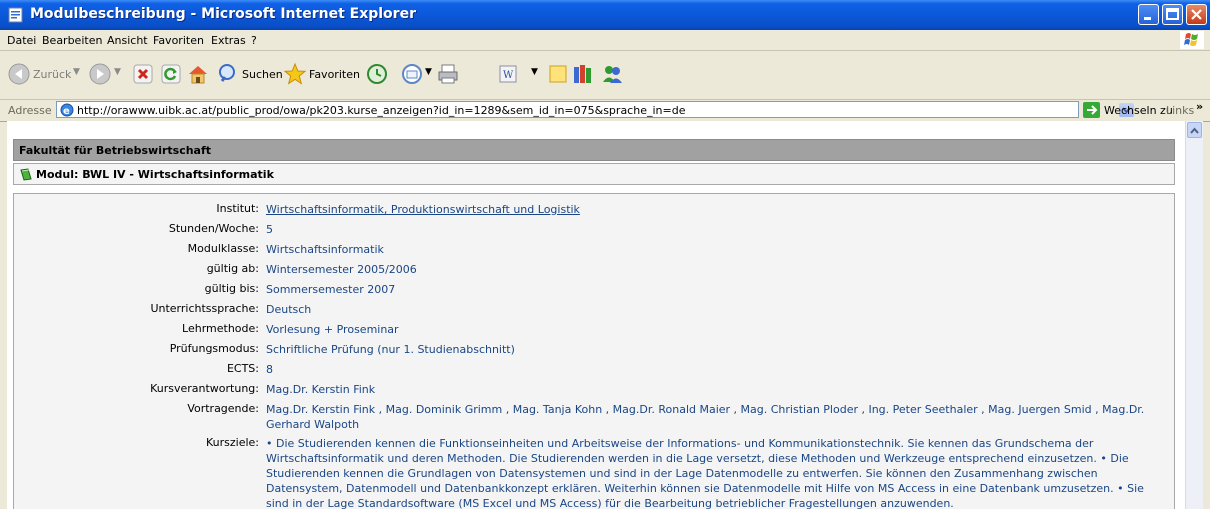 This screenshot has height=509, width=1210. I want to click on svg-text: e, so click(66, 111).